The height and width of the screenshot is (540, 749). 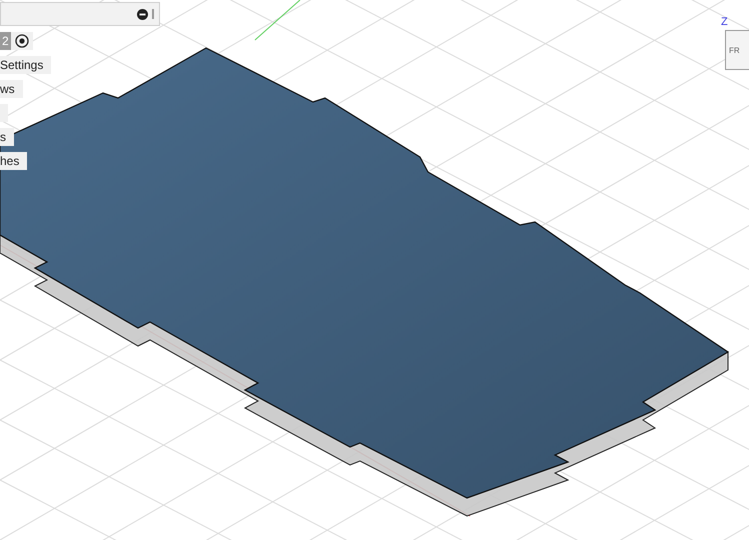 I want to click on y-axis-line, so click(x=277, y=20).